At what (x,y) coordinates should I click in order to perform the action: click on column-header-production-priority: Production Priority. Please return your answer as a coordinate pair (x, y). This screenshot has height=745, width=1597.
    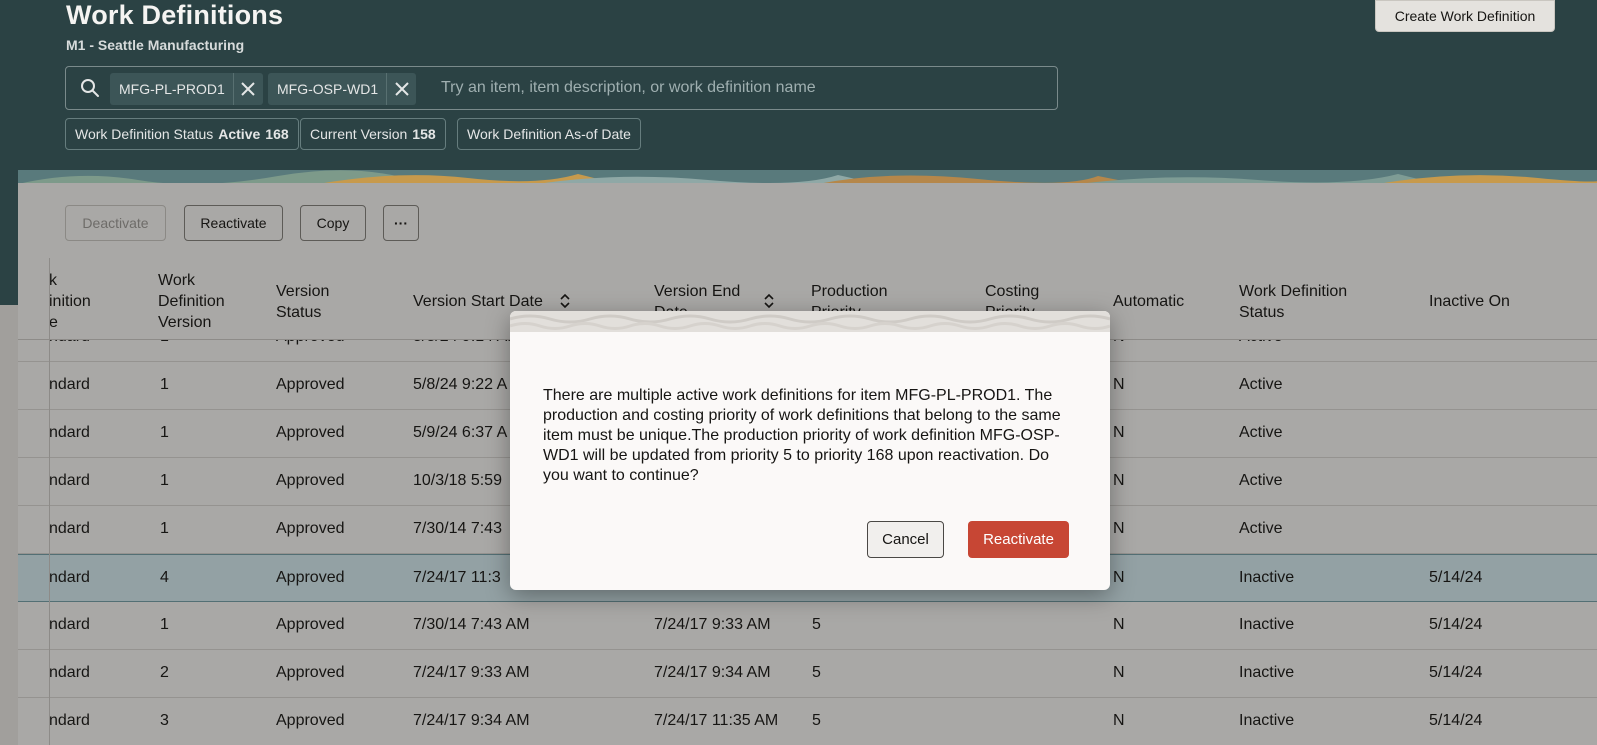
    Looking at the image, I should click on (849, 297).